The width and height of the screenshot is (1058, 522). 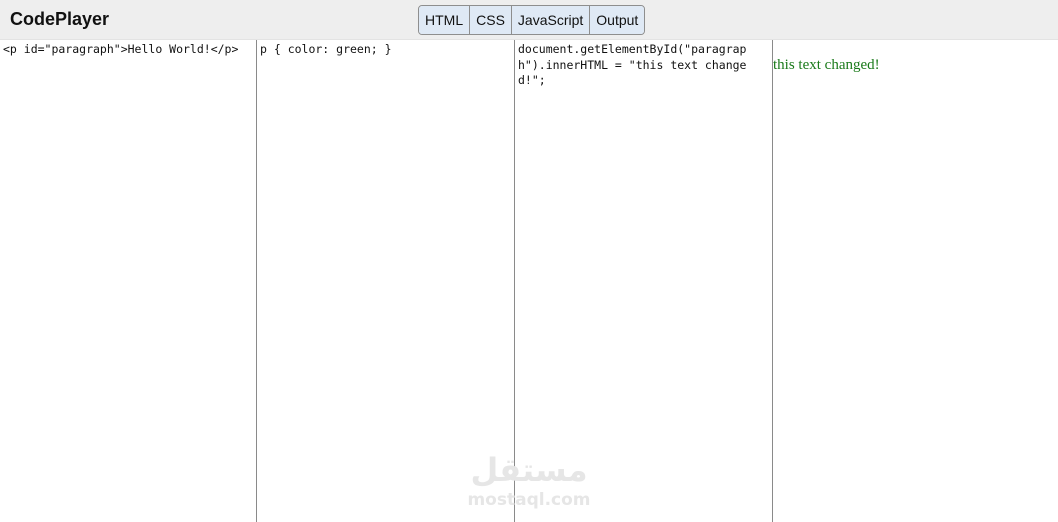 I want to click on toggle-html-button: HTML, so click(x=445, y=20).